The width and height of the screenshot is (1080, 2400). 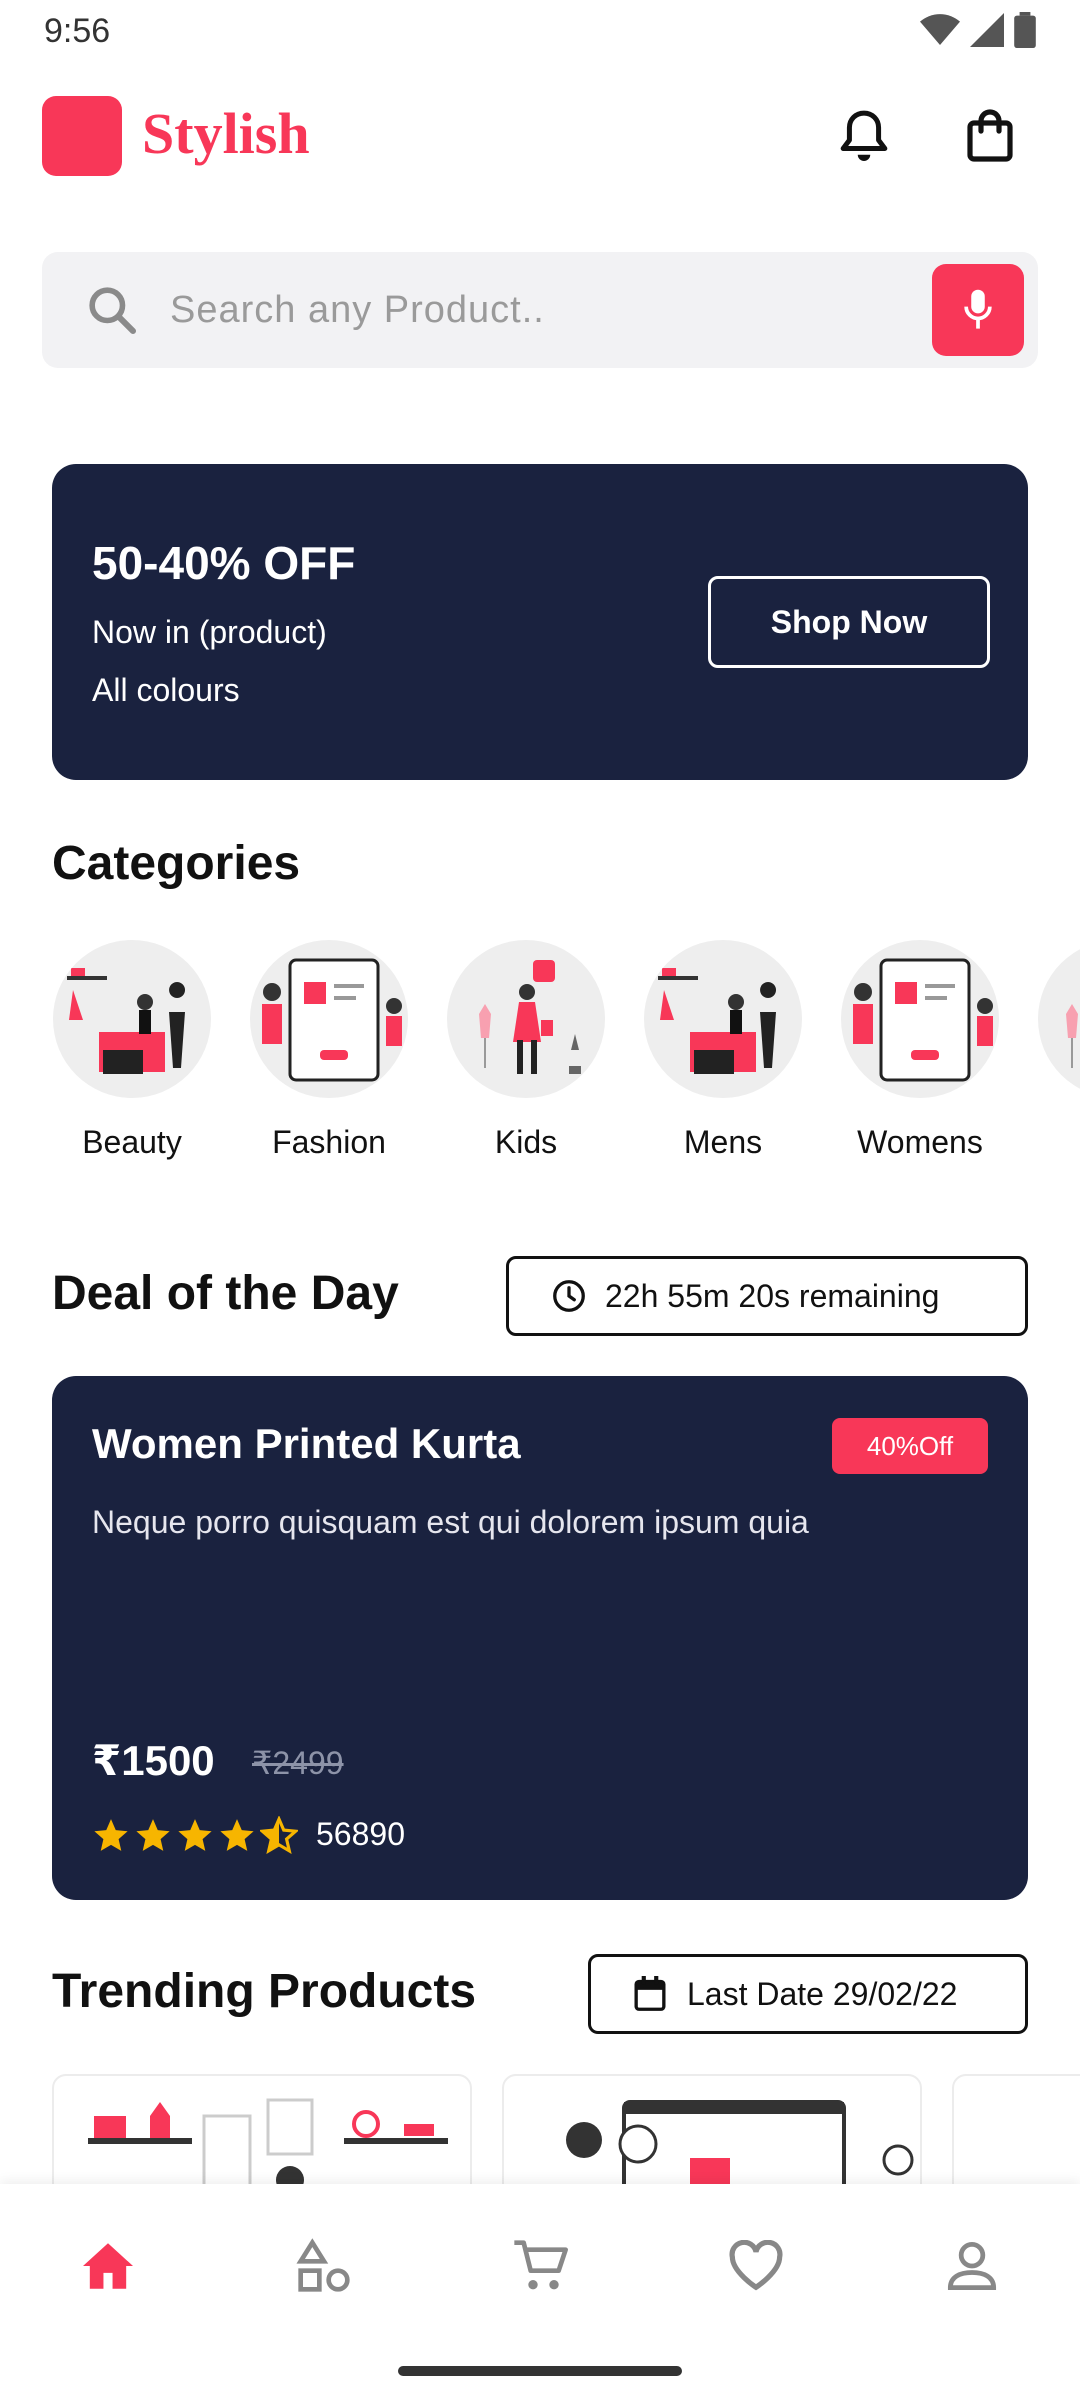 I want to click on category-item-womens: Womens, so click(x=920, y=1050).